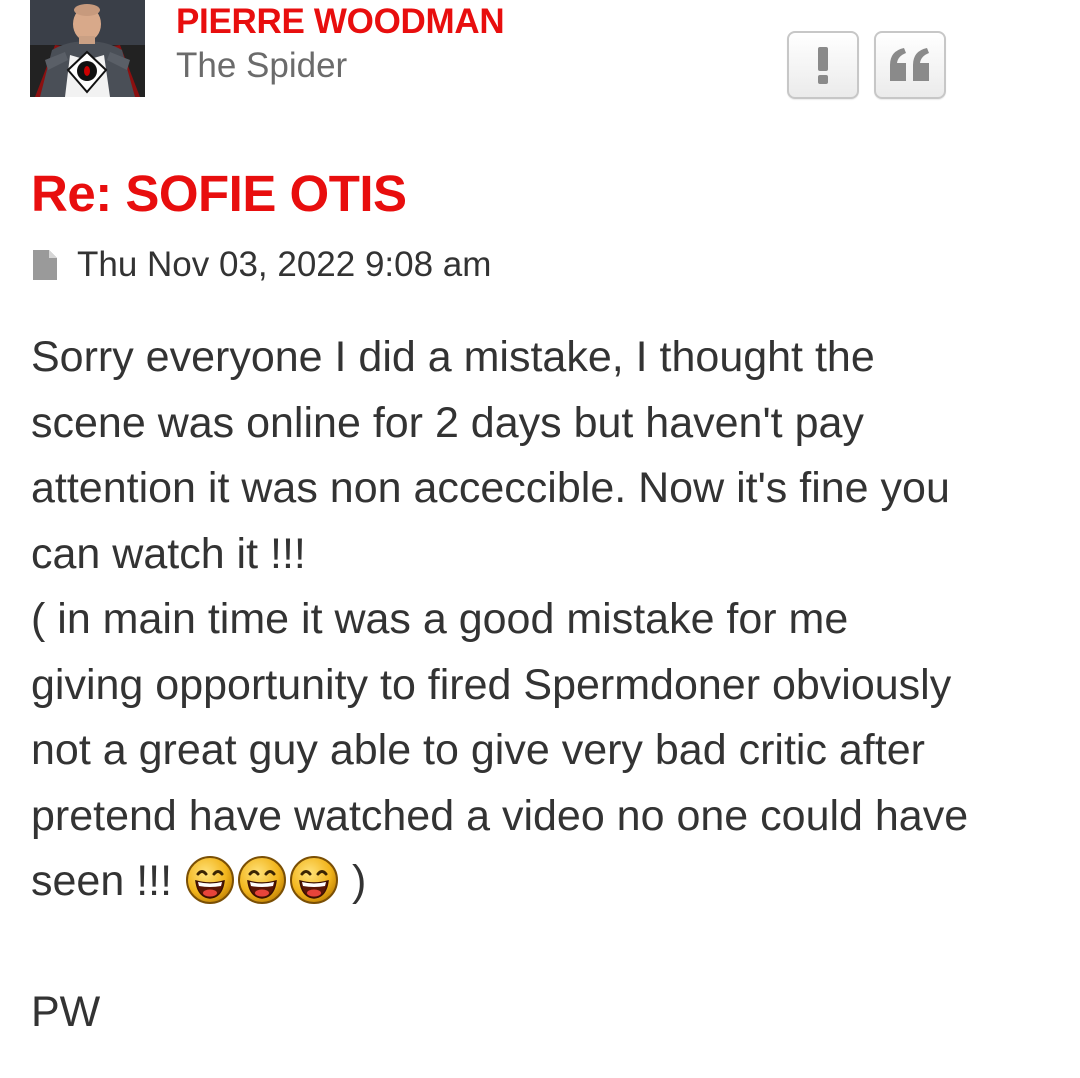 This screenshot has height=1078, width=1080. I want to click on spider-superhero-avatar-icon, so click(87, 48).